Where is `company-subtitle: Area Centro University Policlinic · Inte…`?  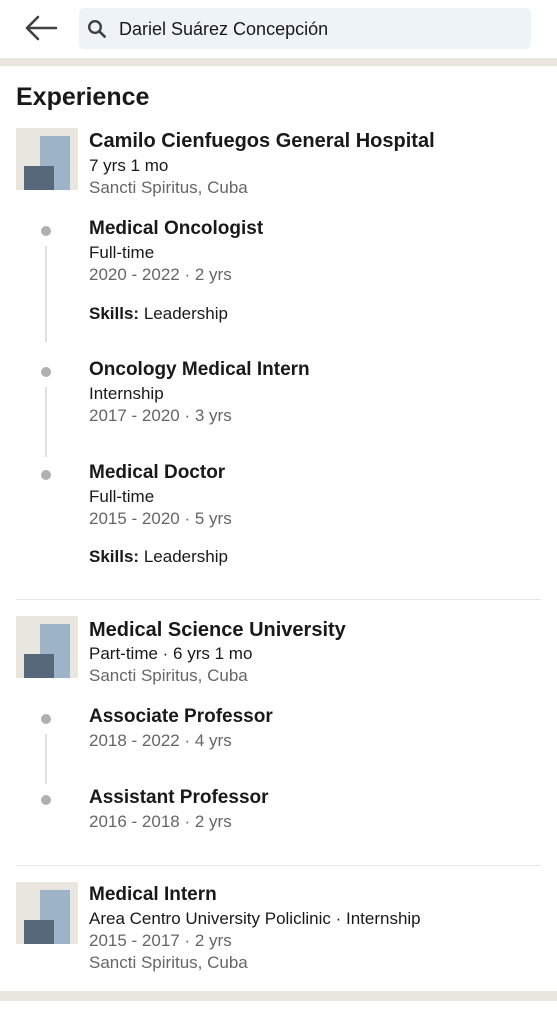
company-subtitle: Area Centro University Policlinic · Inte… is located at coordinates (255, 919).